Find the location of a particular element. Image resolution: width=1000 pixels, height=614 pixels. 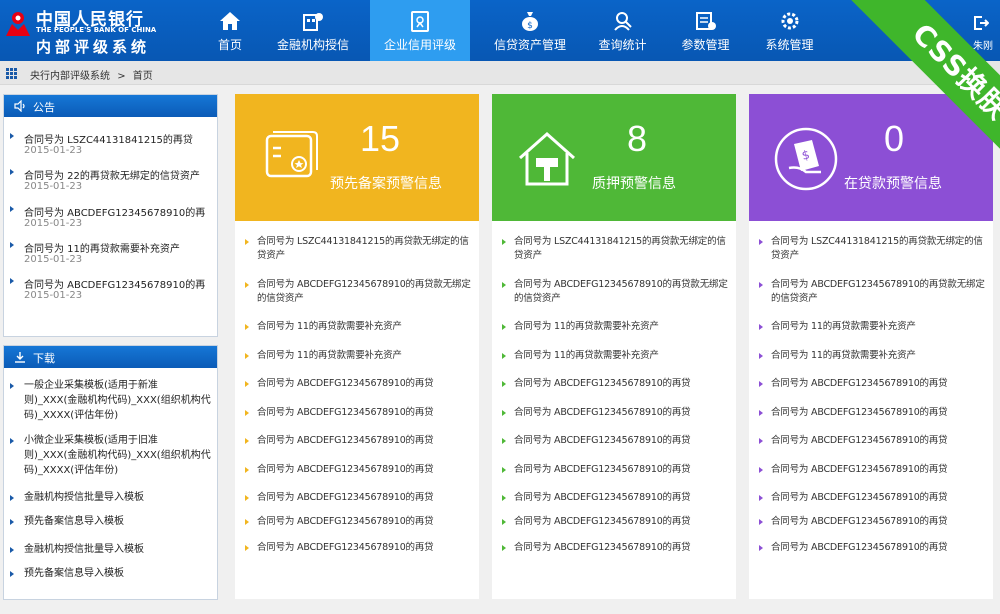

nav-system: 系统管理 is located at coordinates (789, 30).